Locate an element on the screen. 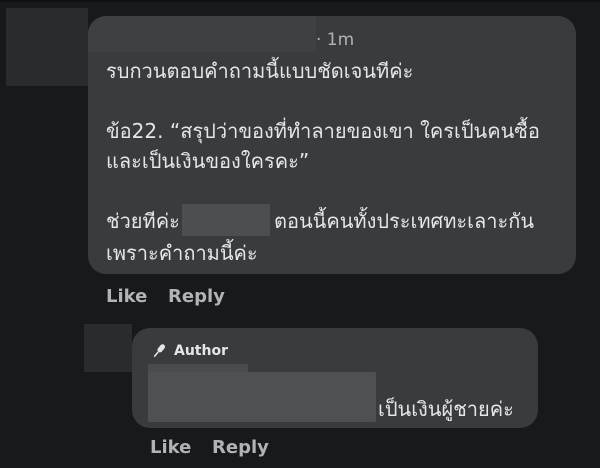 The width and height of the screenshot is (600, 468). author-badge-label: Author is located at coordinates (201, 351).